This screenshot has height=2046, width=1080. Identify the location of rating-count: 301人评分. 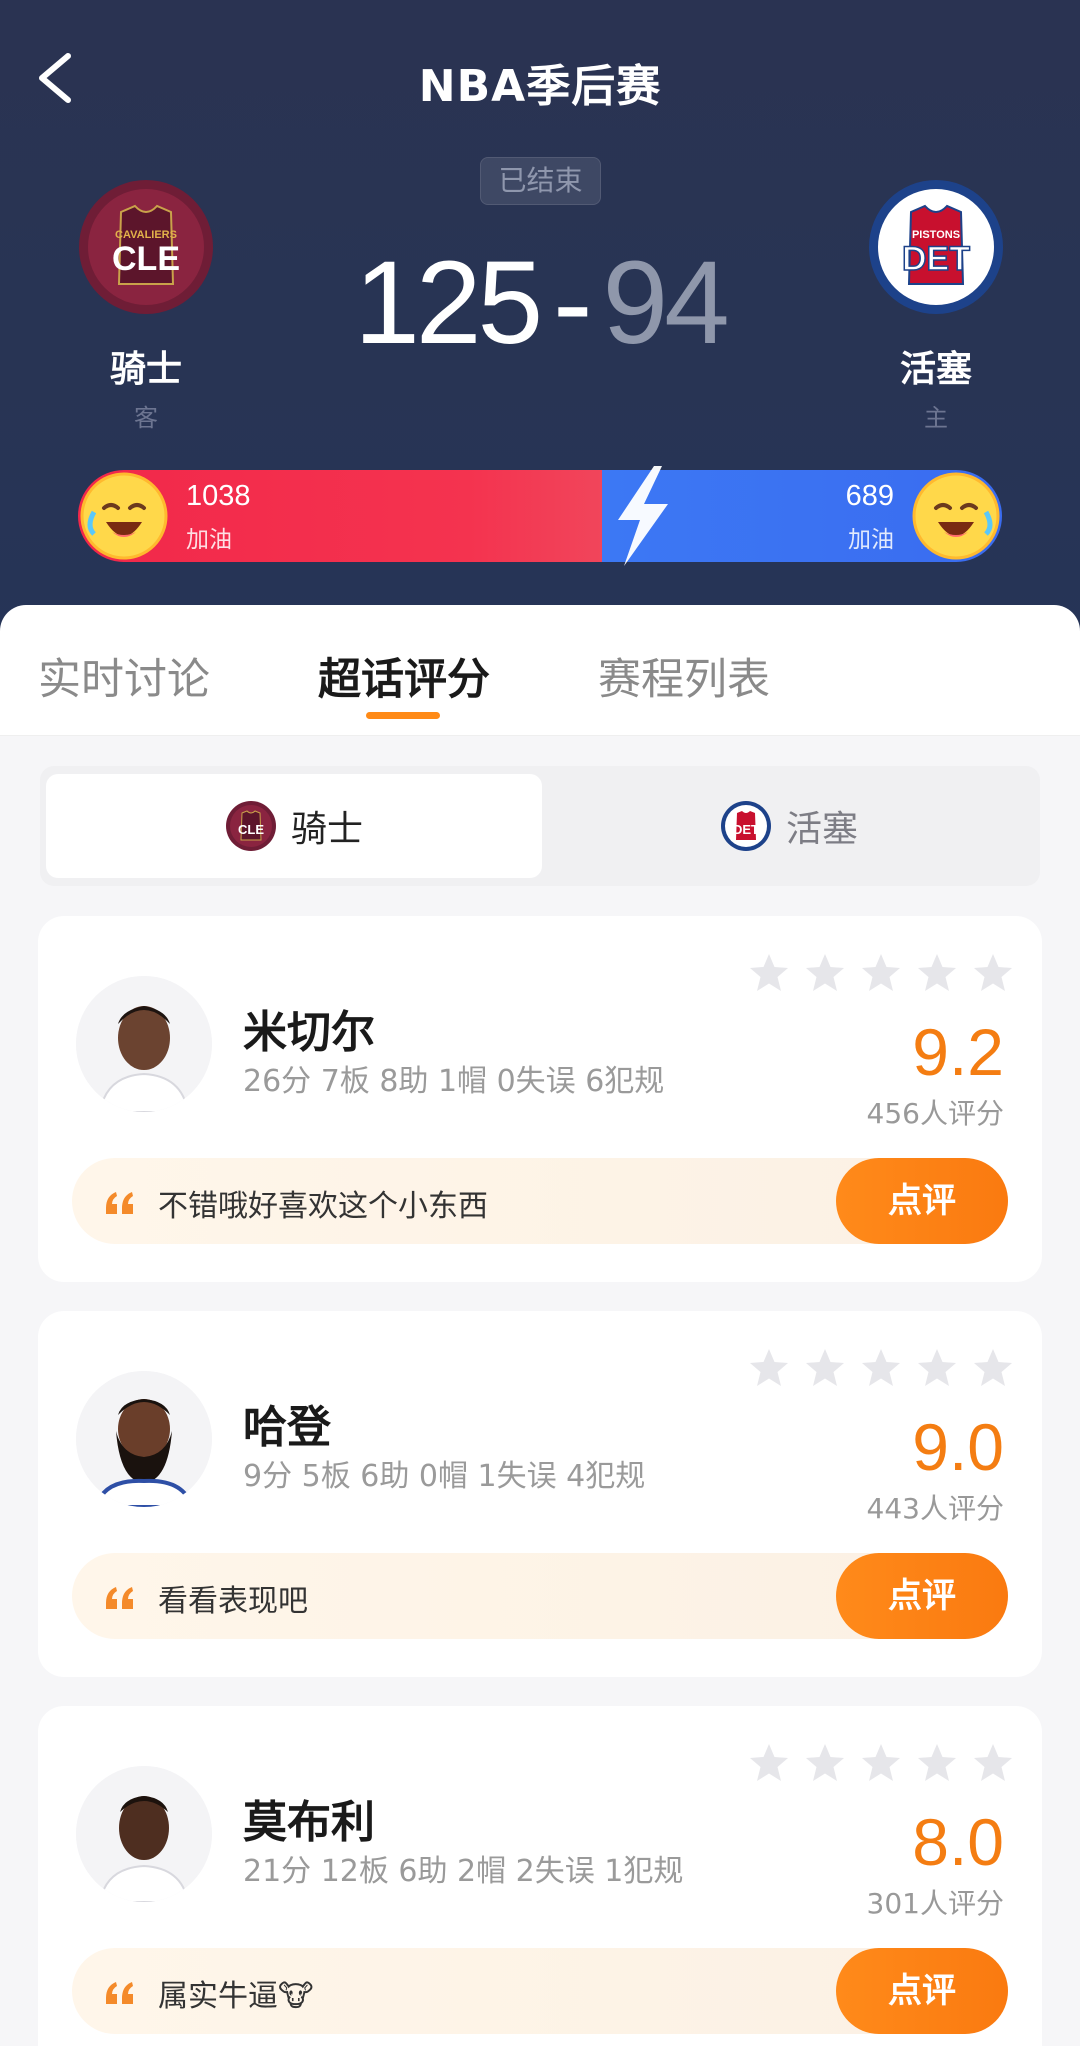
(935, 1903).